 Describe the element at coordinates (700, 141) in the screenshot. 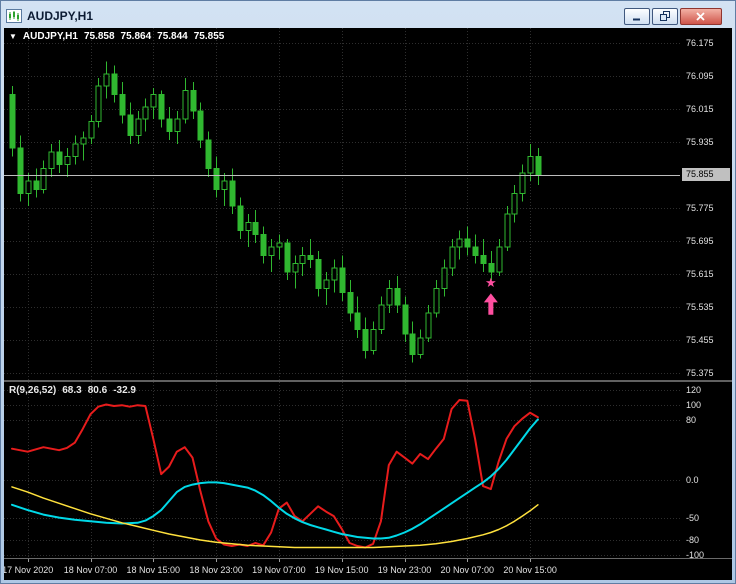

I see `price-tick-label: 75.935` at that location.